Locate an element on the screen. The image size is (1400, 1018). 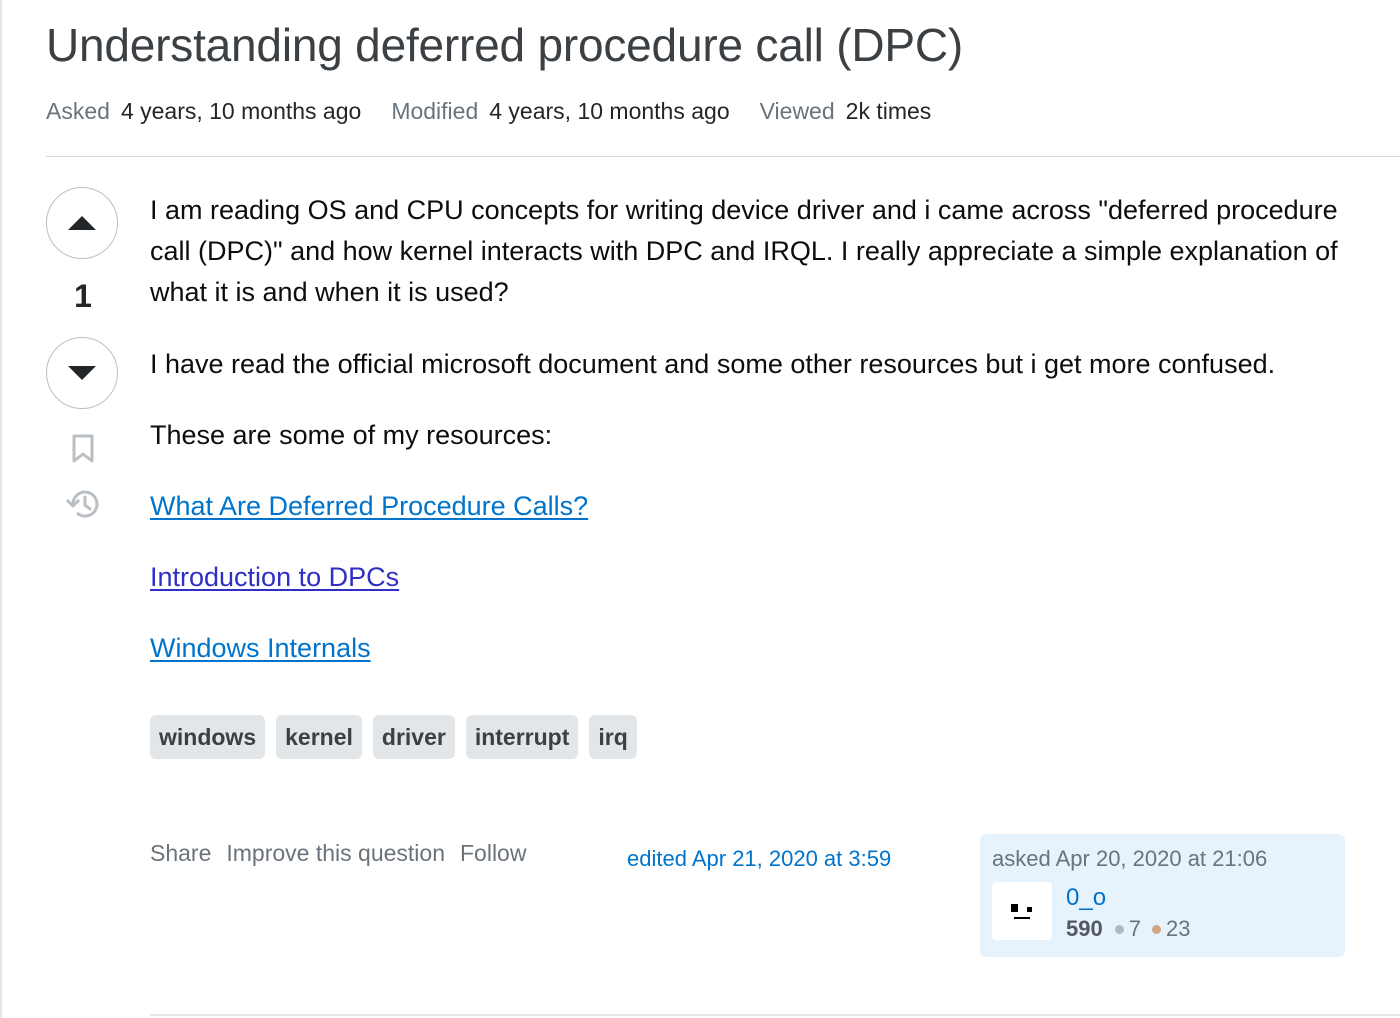
bronze-badge-icon is located at coordinates (1156, 929).